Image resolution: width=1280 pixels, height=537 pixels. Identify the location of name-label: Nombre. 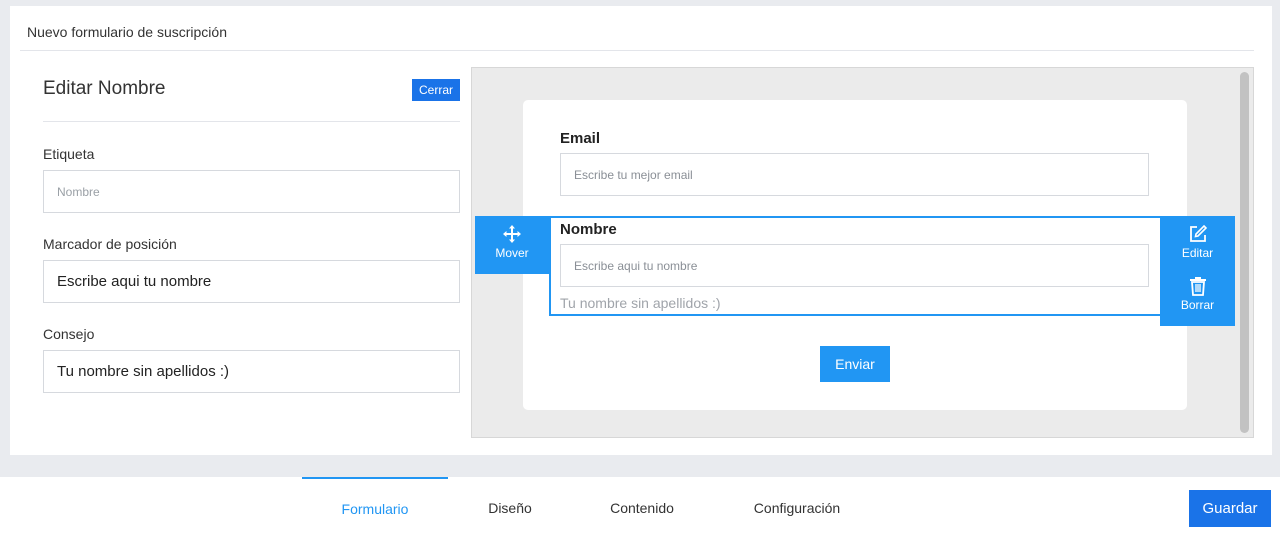
(588, 229).